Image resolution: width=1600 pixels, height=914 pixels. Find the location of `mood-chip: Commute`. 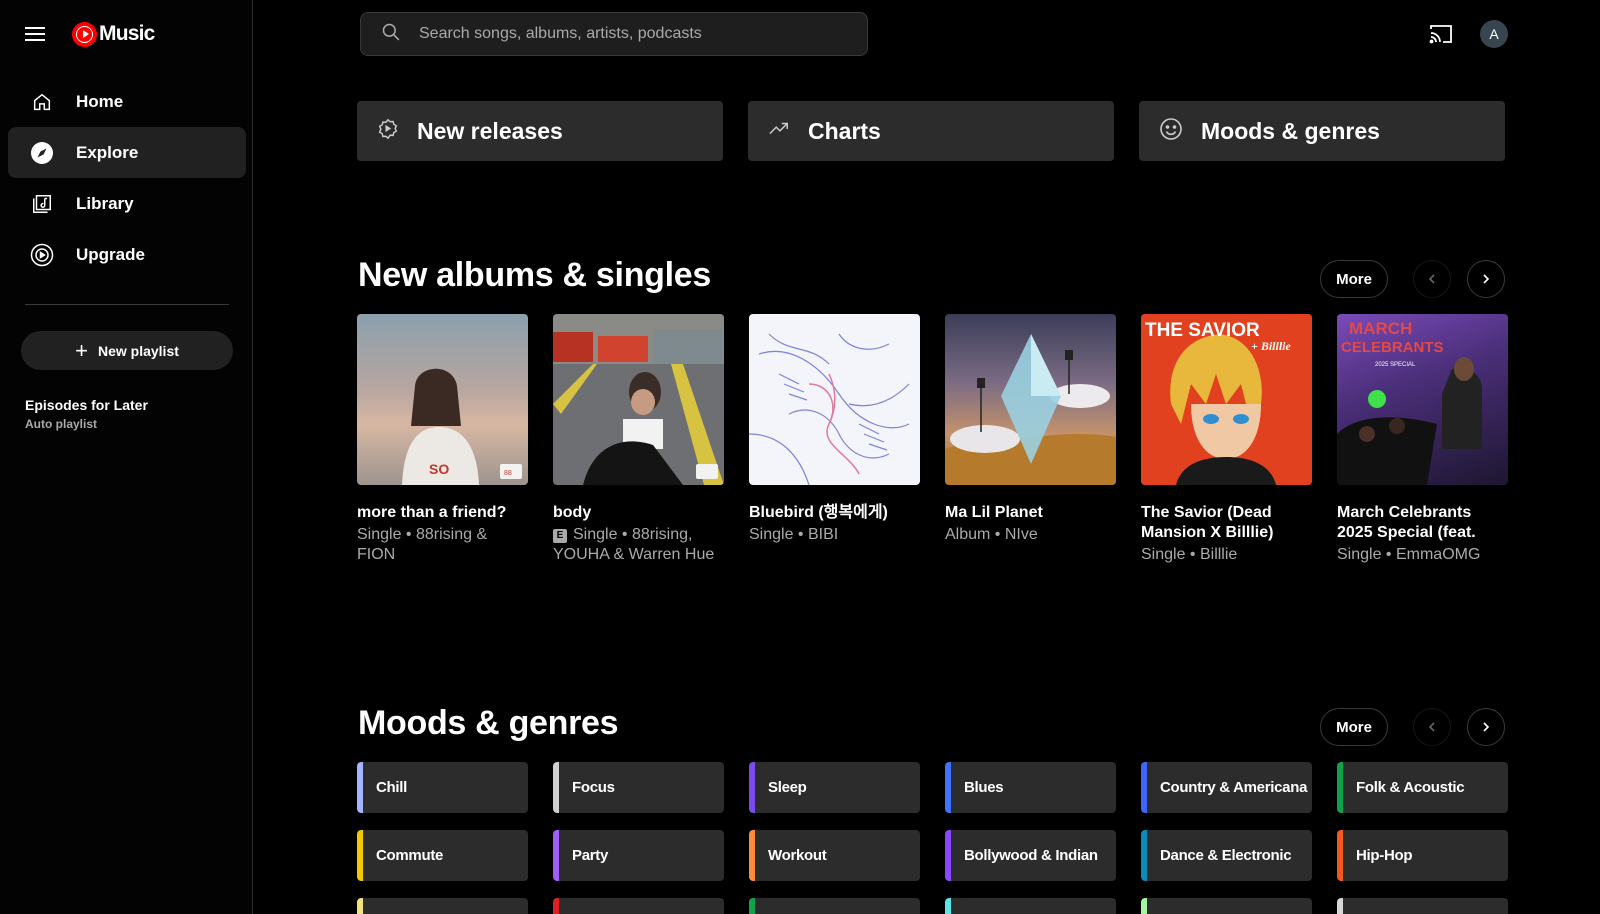

mood-chip: Commute is located at coordinates (442, 855).